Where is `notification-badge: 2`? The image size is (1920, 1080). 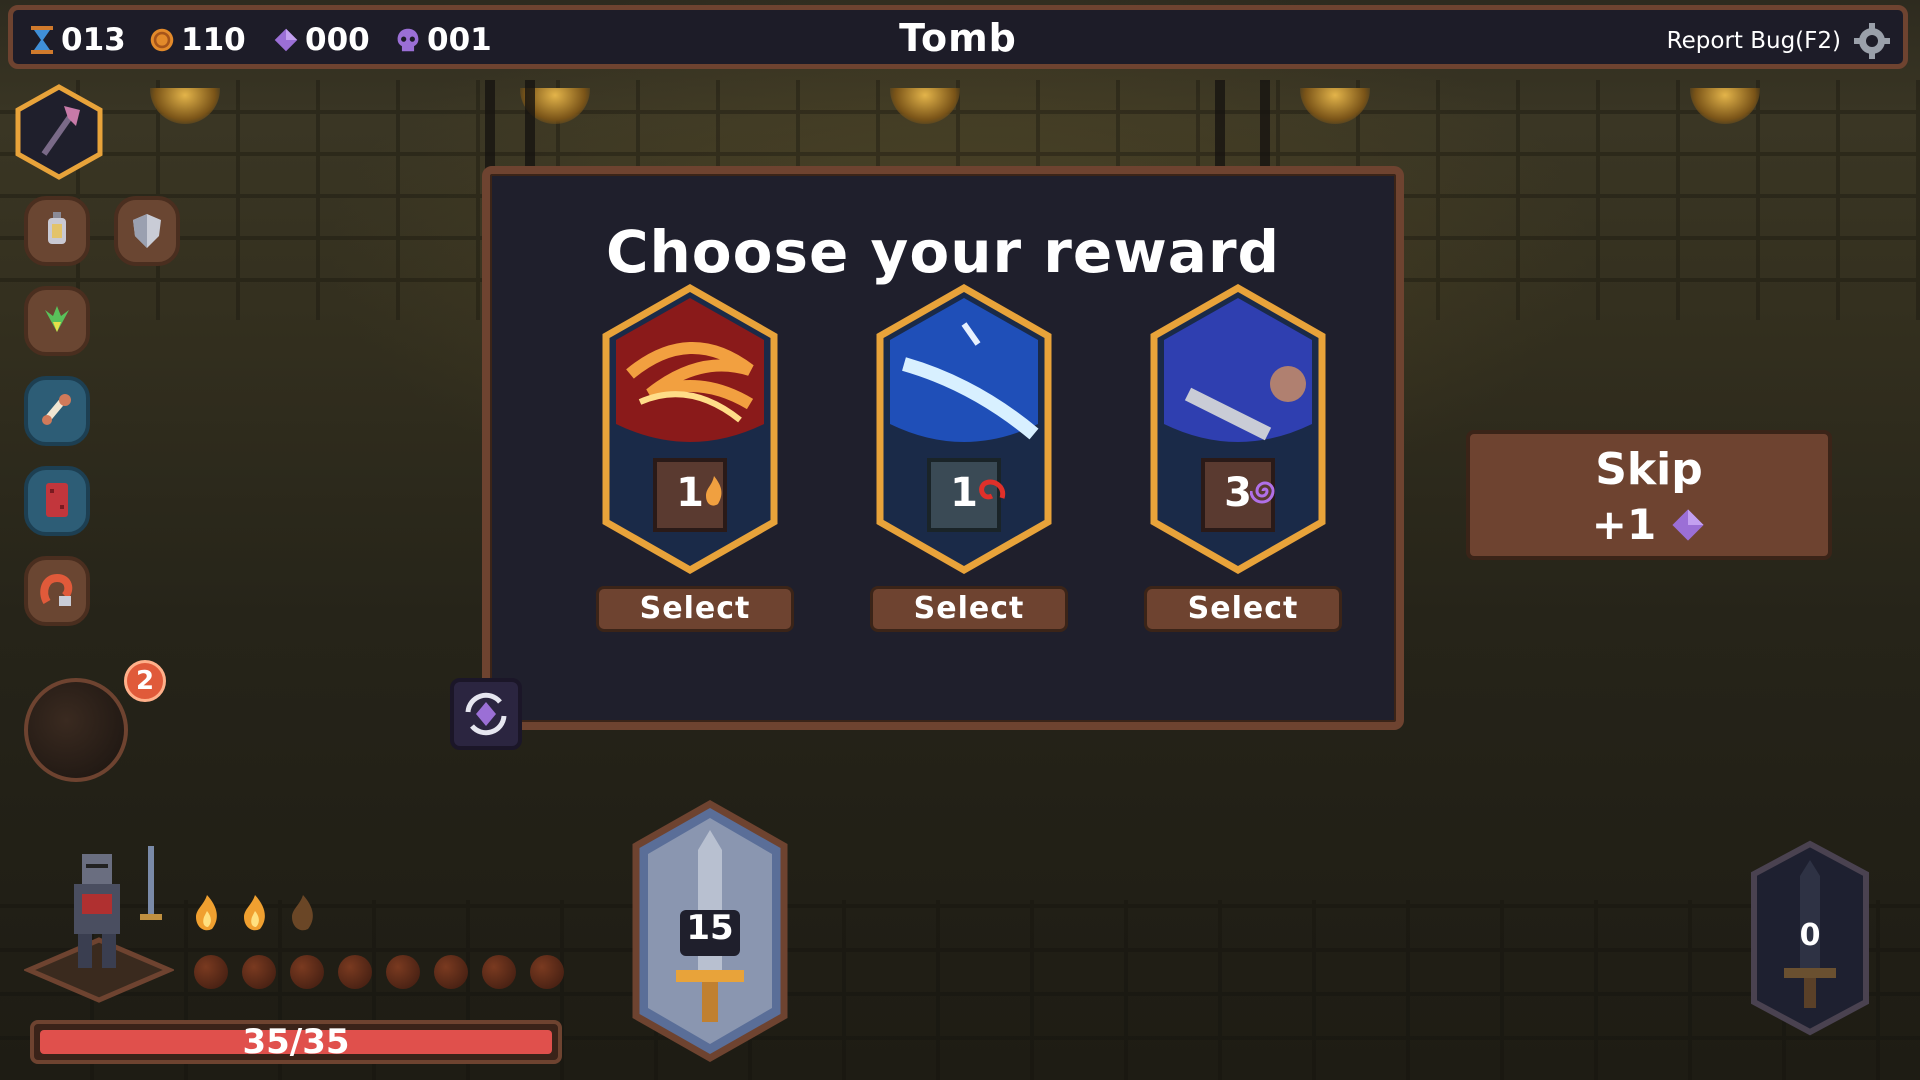 notification-badge: 2 is located at coordinates (145, 681).